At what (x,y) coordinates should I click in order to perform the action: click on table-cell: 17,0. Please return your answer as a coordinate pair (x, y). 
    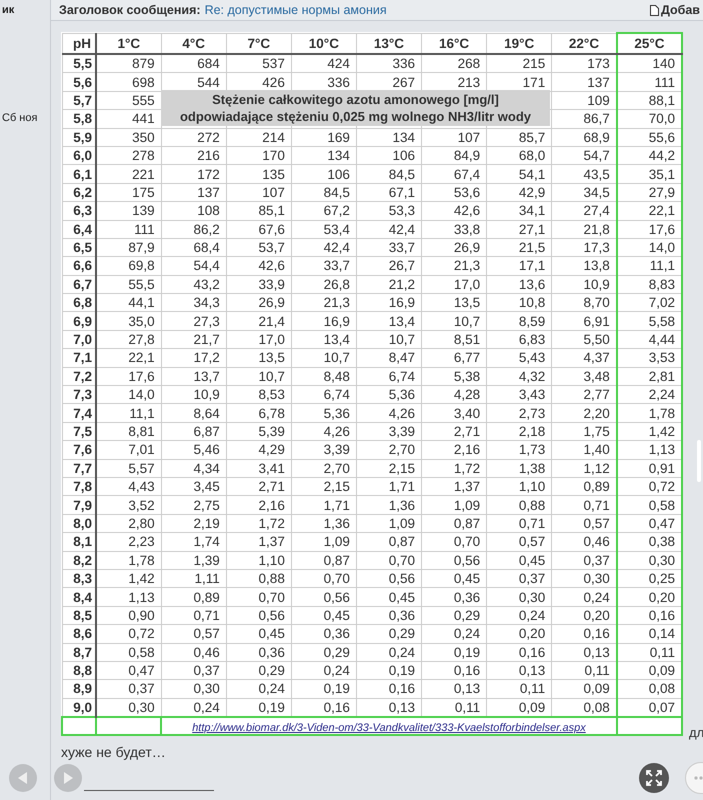
    Looking at the image, I should click on (454, 284).